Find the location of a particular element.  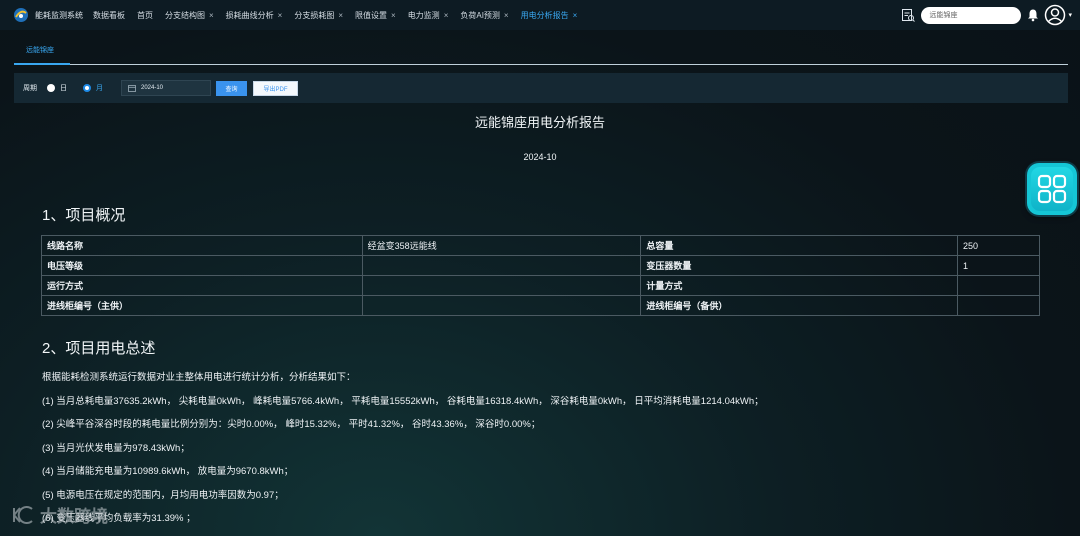

watermark: 大数跨境 is located at coordinates (59, 514).